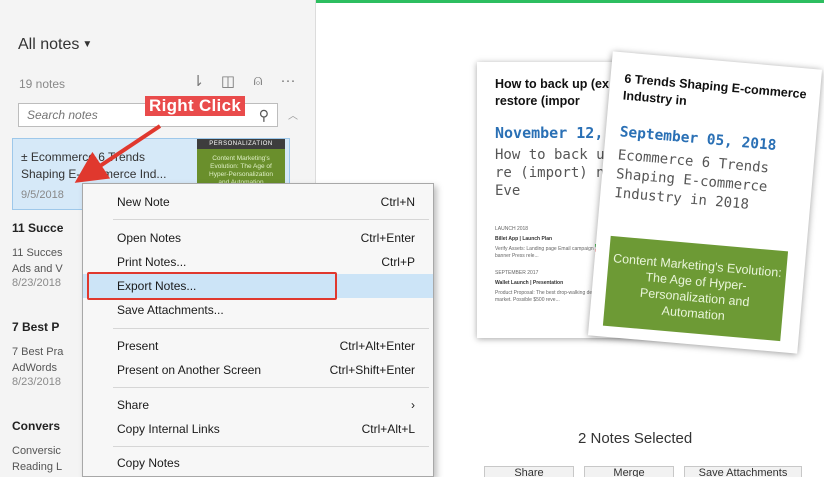 Image resolution: width=824 pixels, height=477 pixels. I want to click on more-options-icon: ···, so click(288, 81).